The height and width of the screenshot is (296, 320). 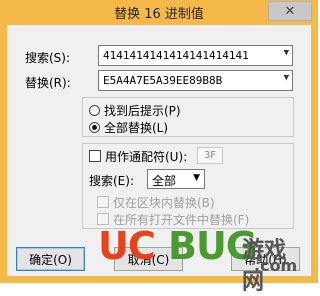 I want to click on search-scope-select: 全部 ▼, so click(x=176, y=179).